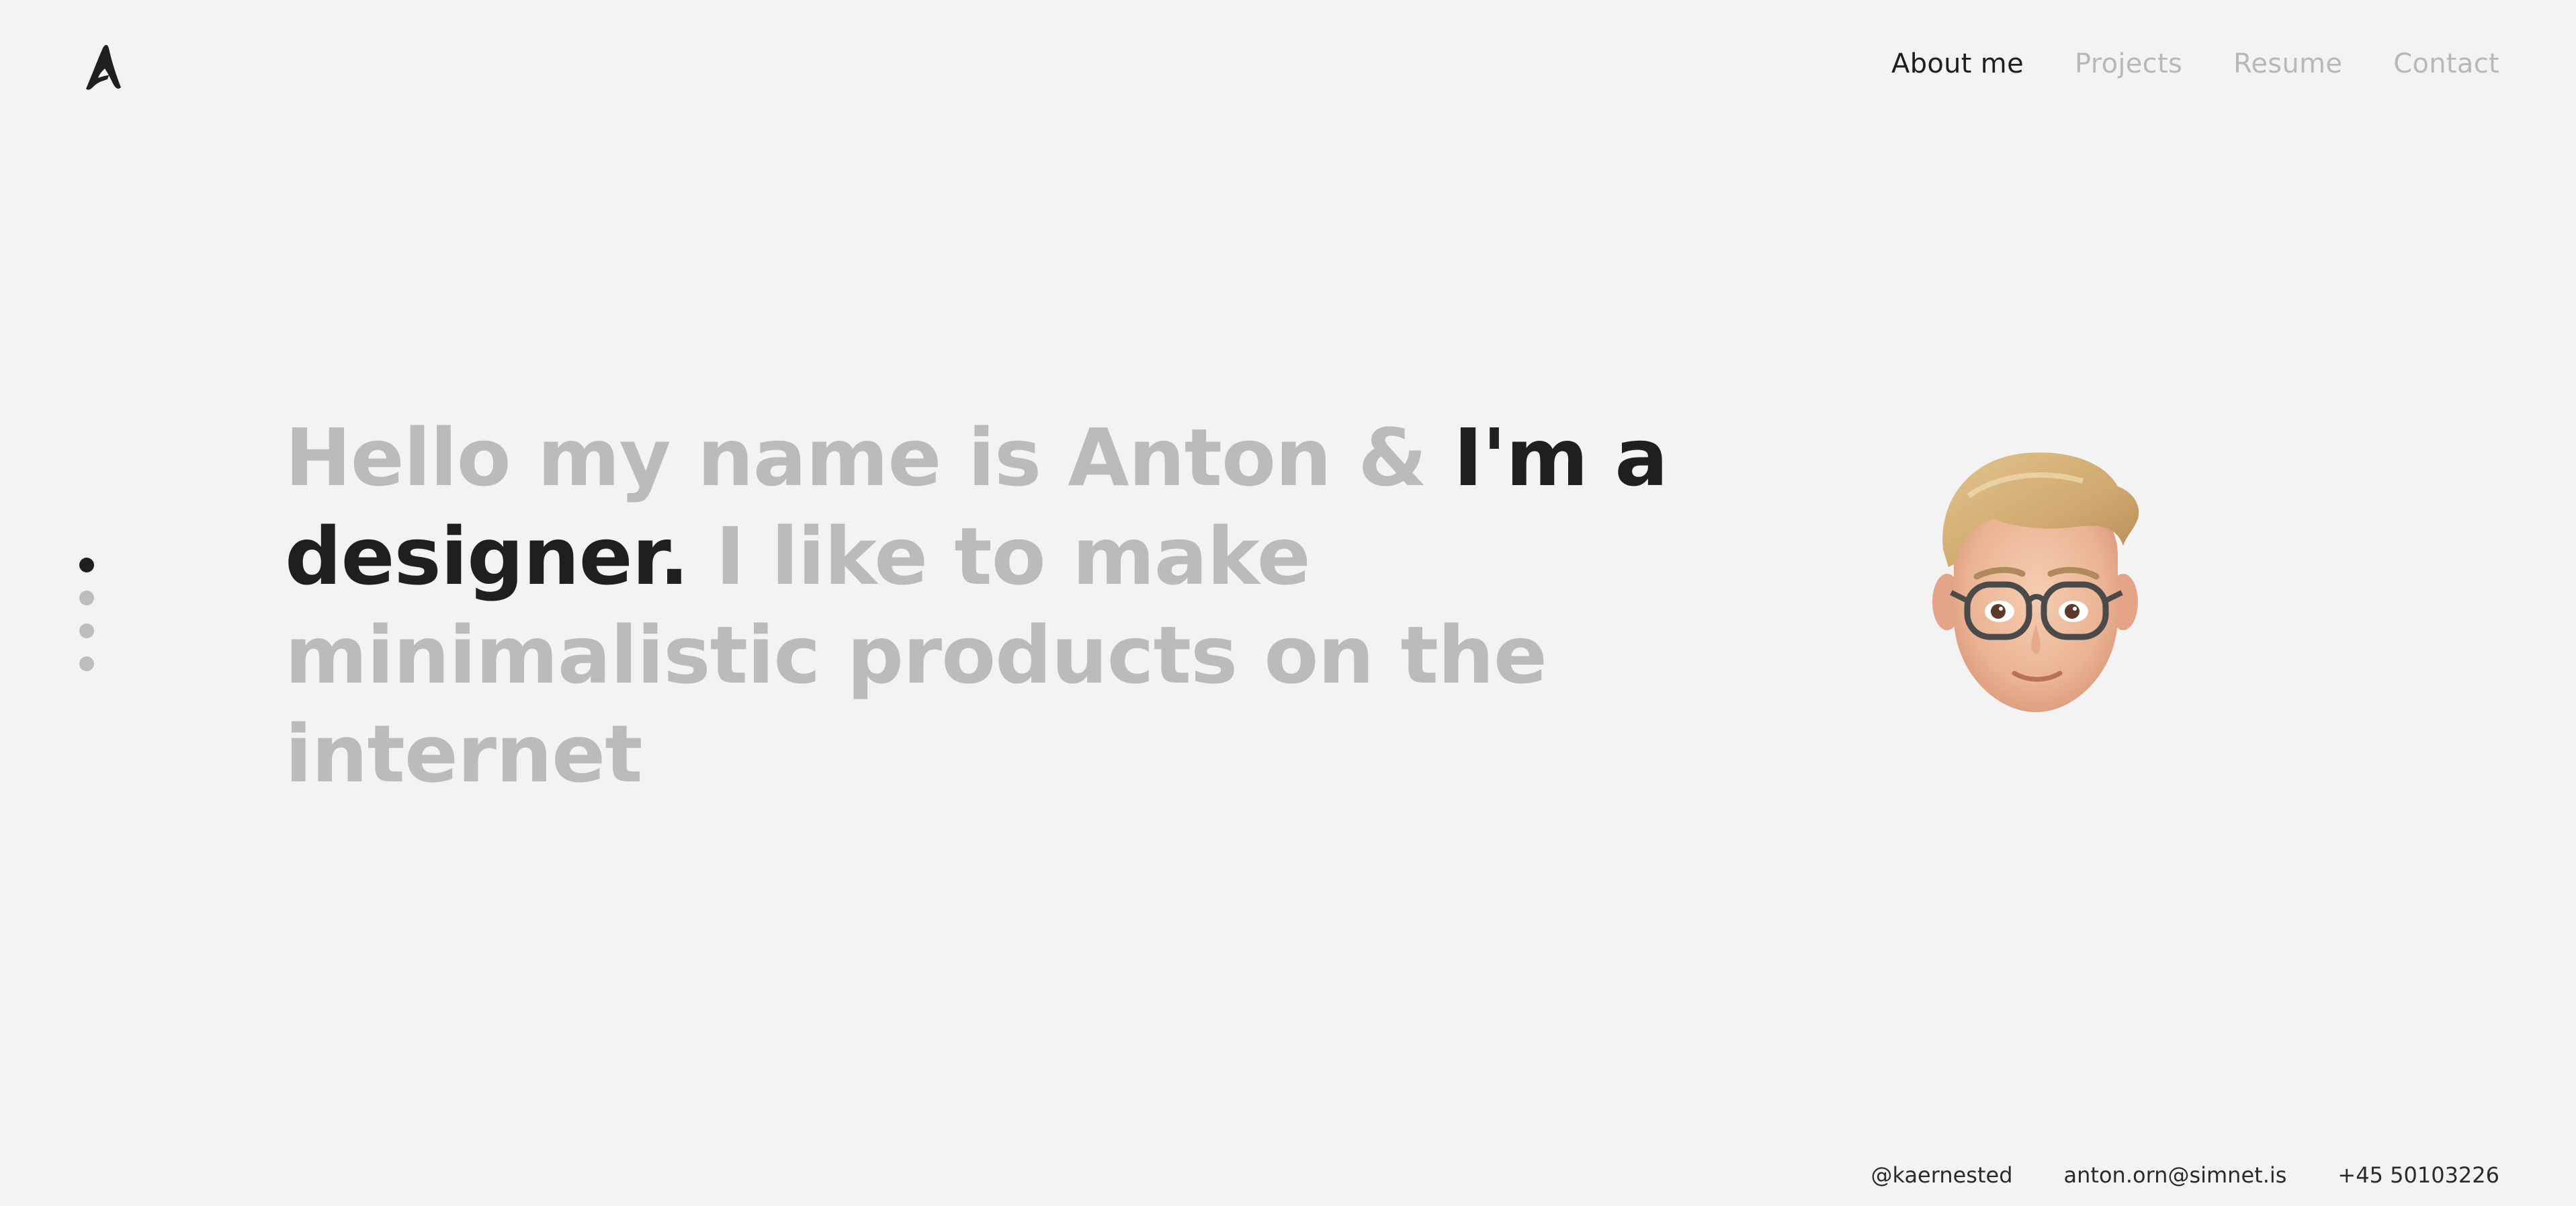 The height and width of the screenshot is (1206, 2576). What do you see at coordinates (1941, 1175) in the screenshot?
I see `social-handle-link: @kaernested` at bounding box center [1941, 1175].